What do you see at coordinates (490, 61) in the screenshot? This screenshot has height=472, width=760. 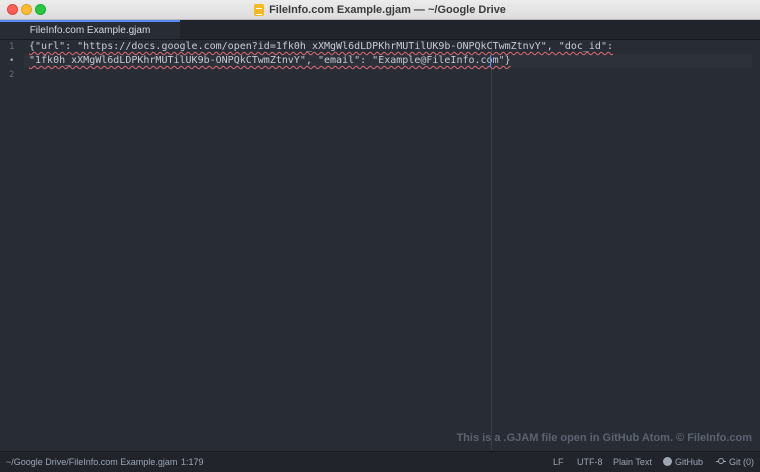 I see `text-cursor` at bounding box center [490, 61].